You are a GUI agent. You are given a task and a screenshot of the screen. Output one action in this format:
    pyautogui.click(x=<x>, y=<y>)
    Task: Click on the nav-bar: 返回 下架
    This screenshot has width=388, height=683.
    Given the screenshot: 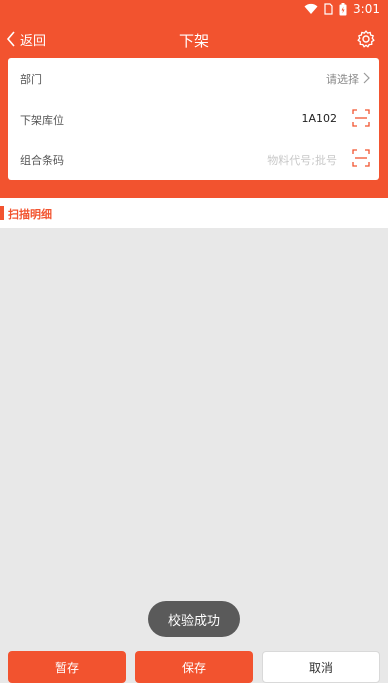 What is the action you would take?
    pyautogui.click(x=194, y=39)
    